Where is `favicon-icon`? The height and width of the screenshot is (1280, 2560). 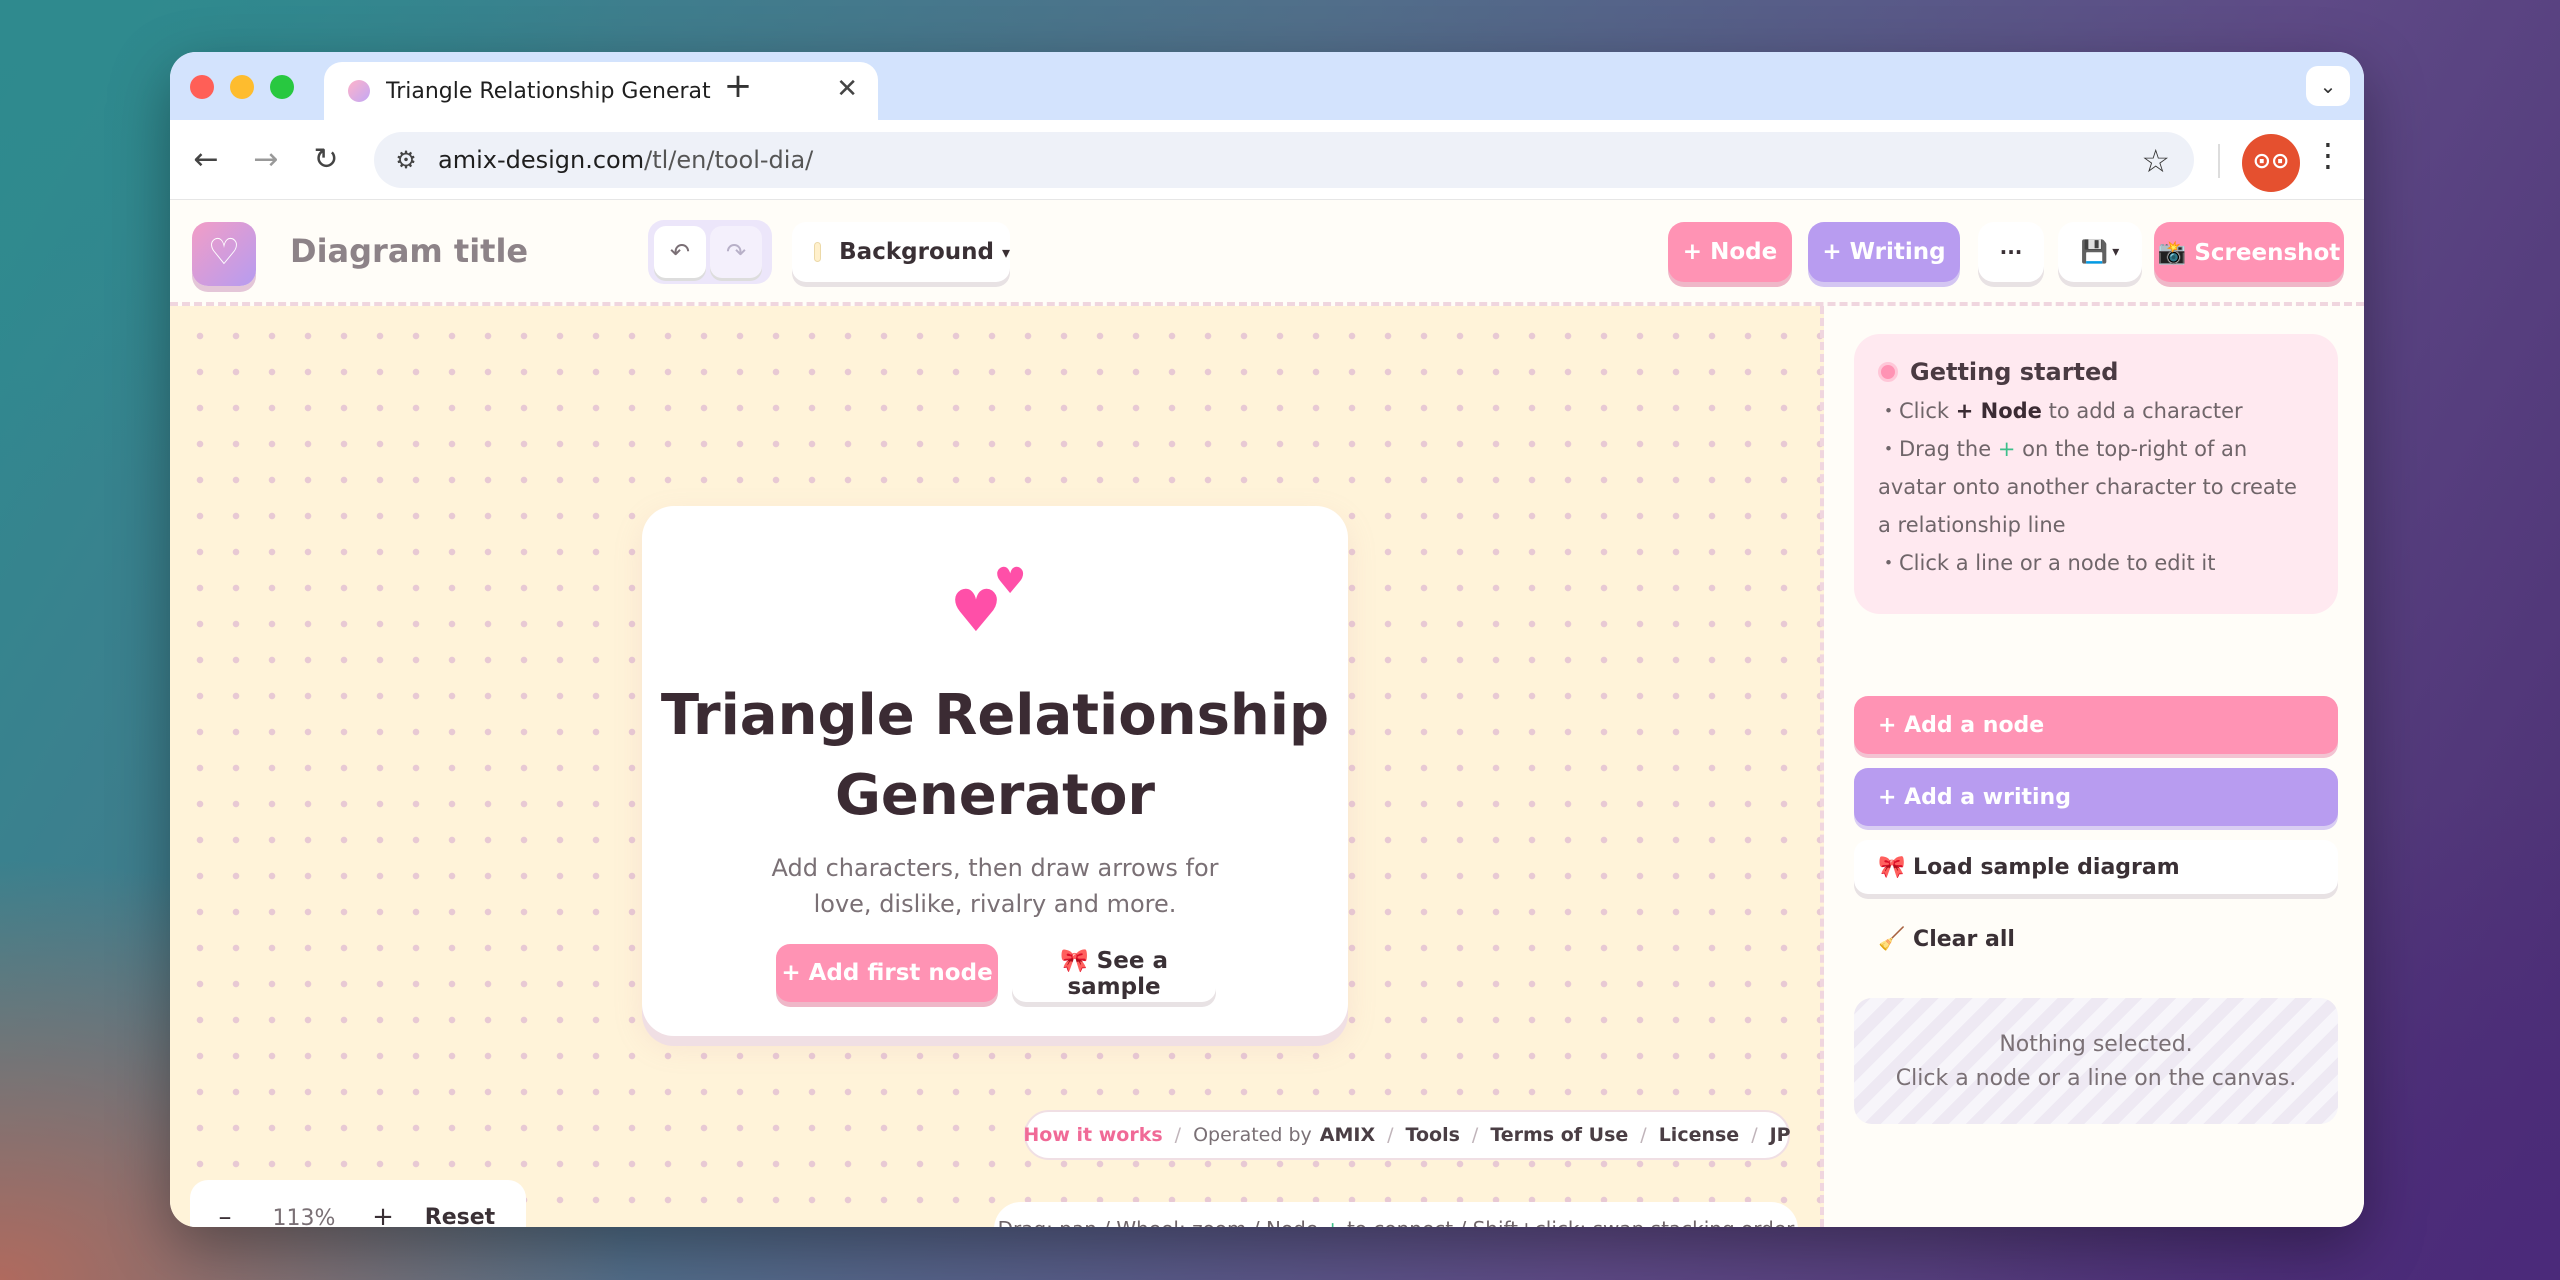 favicon-icon is located at coordinates (359, 91).